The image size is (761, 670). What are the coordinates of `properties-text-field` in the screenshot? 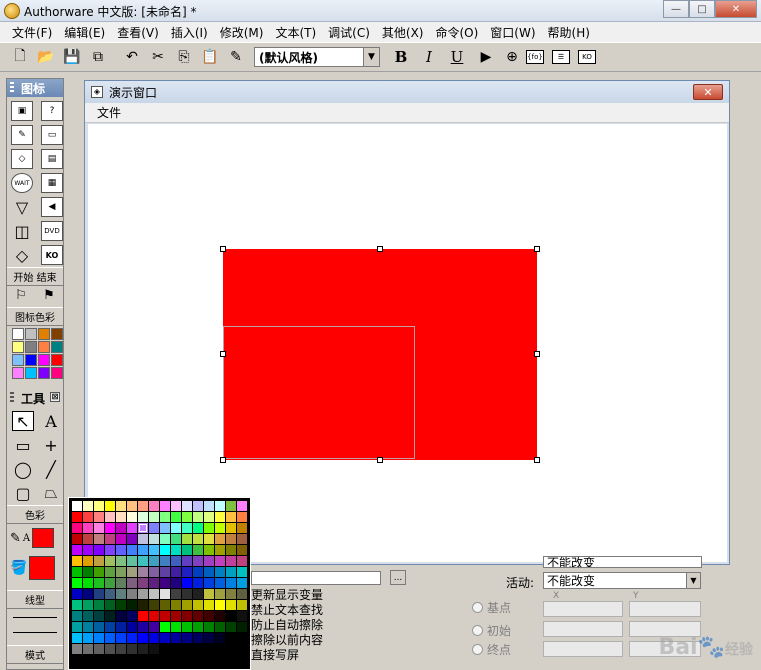 It's located at (316, 578).